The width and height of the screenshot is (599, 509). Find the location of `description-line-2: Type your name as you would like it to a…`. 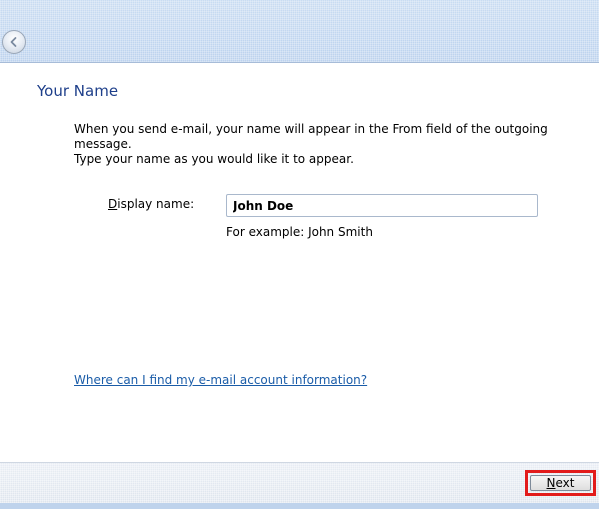

description-line-2: Type your name as you would like it to a… is located at coordinates (214, 159).